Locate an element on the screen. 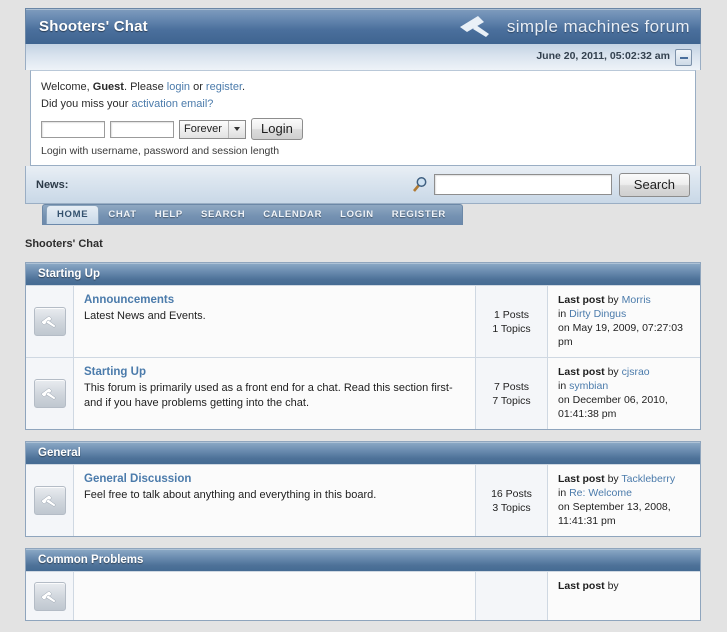  last-post-line-topic: in Re: Welcome is located at coordinates (625, 493).